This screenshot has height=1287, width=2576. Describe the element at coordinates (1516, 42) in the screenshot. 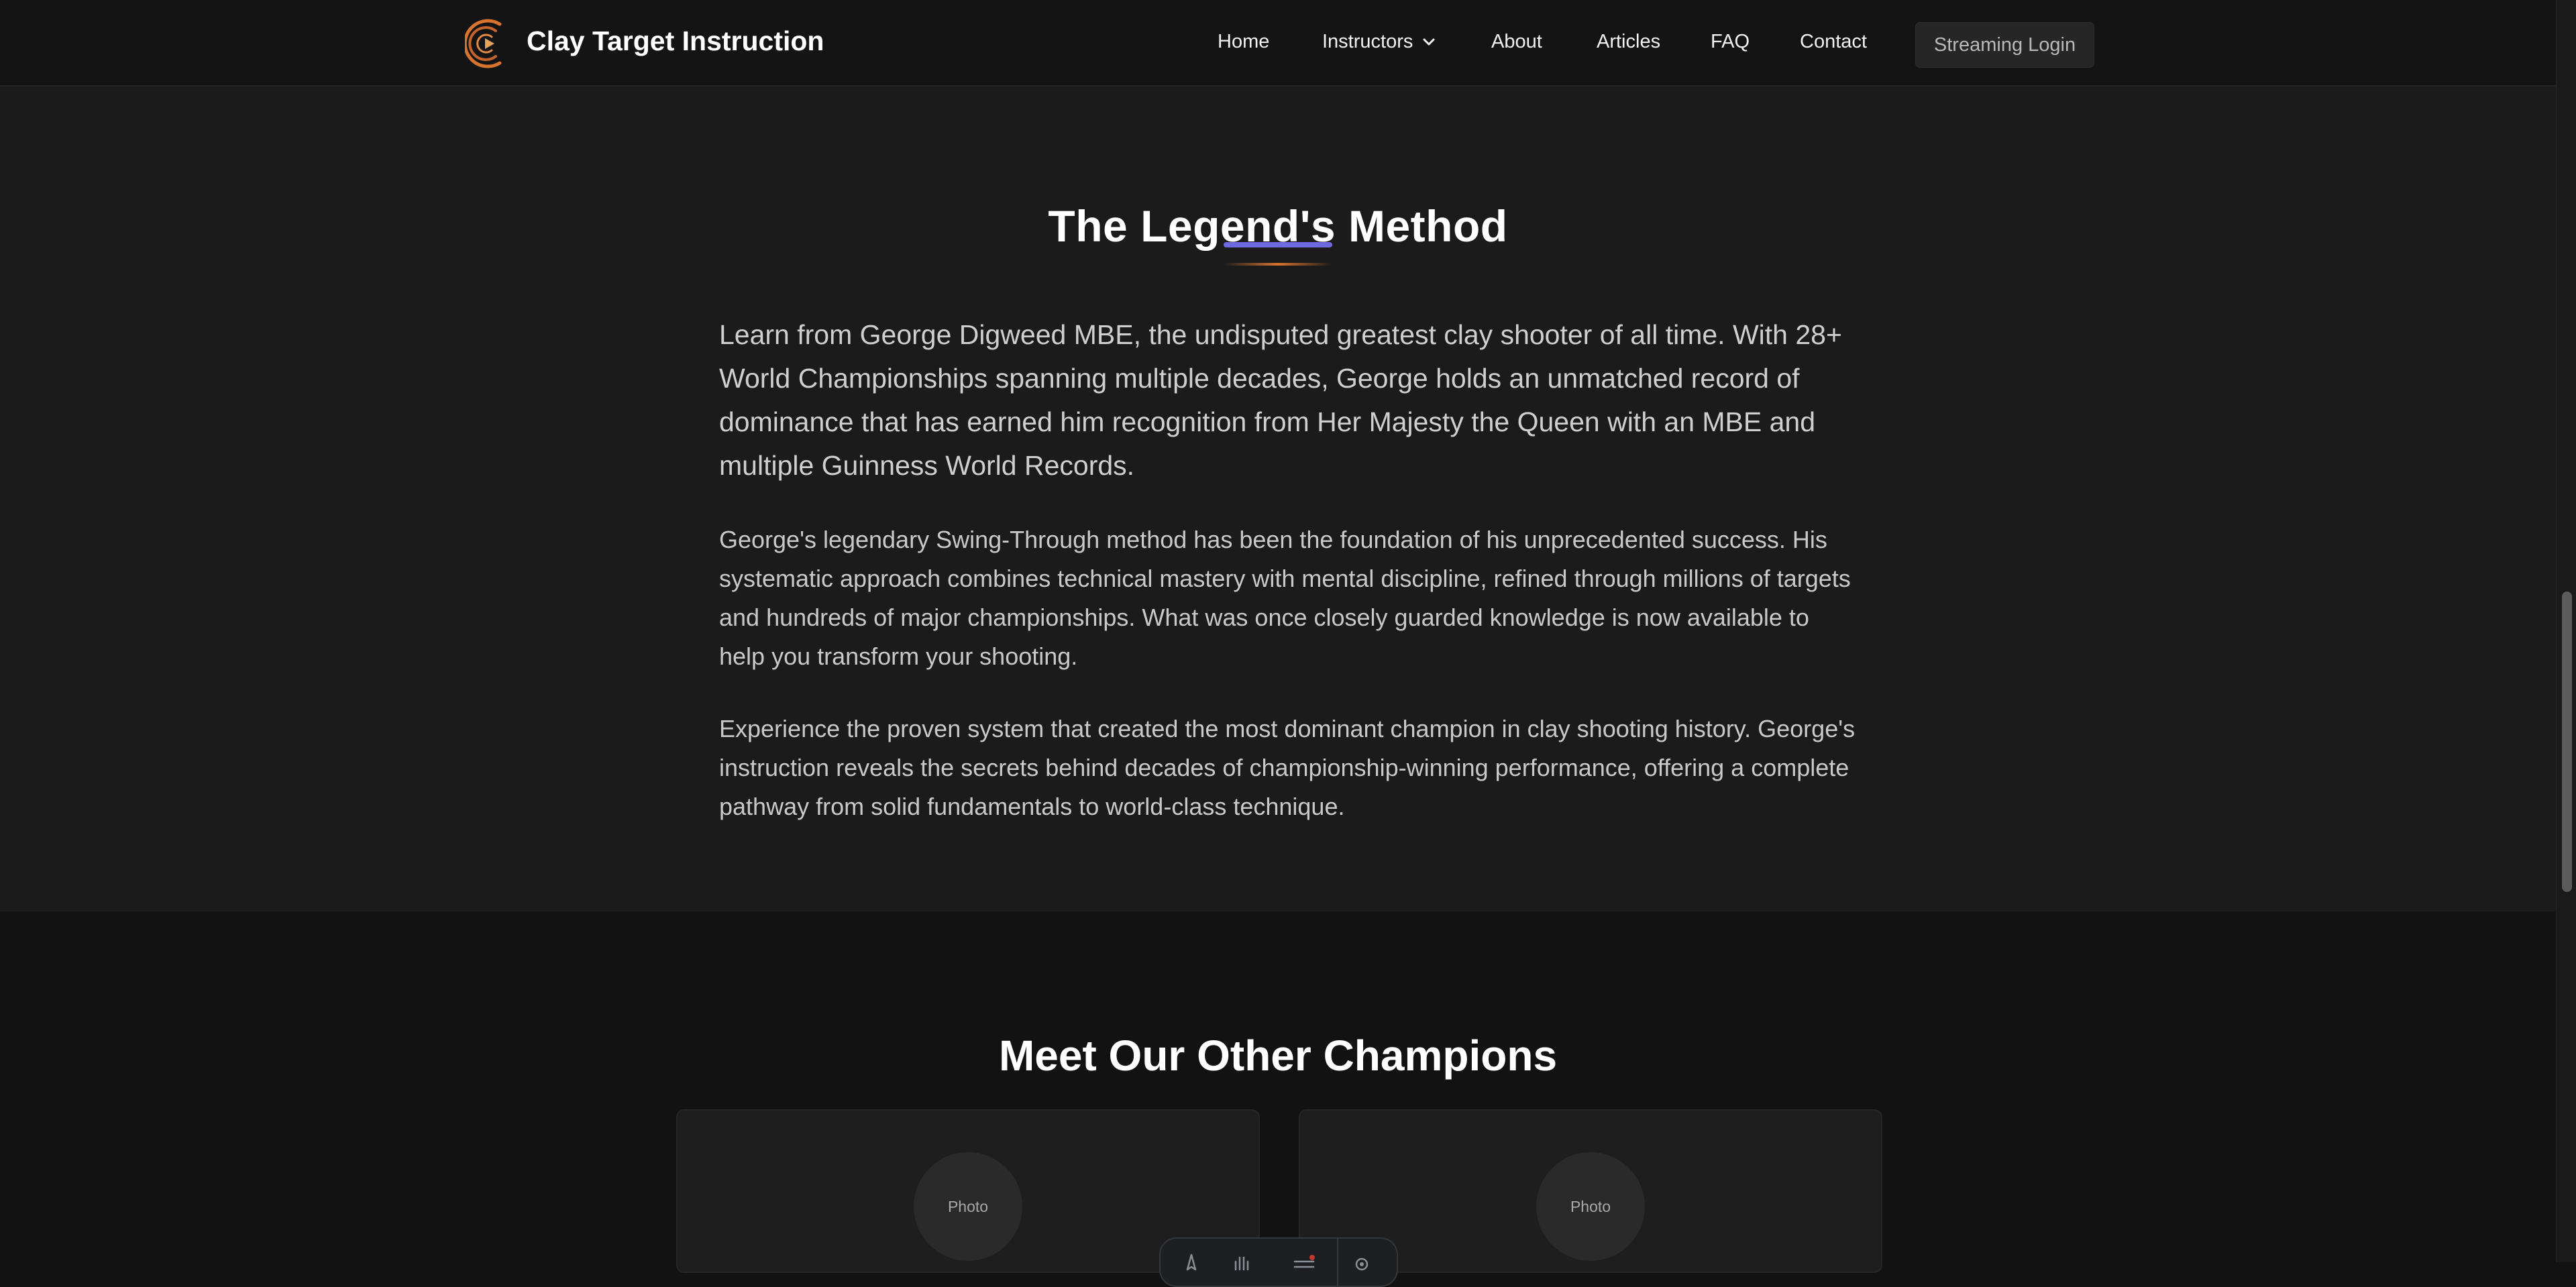

I see `nav-about: About` at that location.